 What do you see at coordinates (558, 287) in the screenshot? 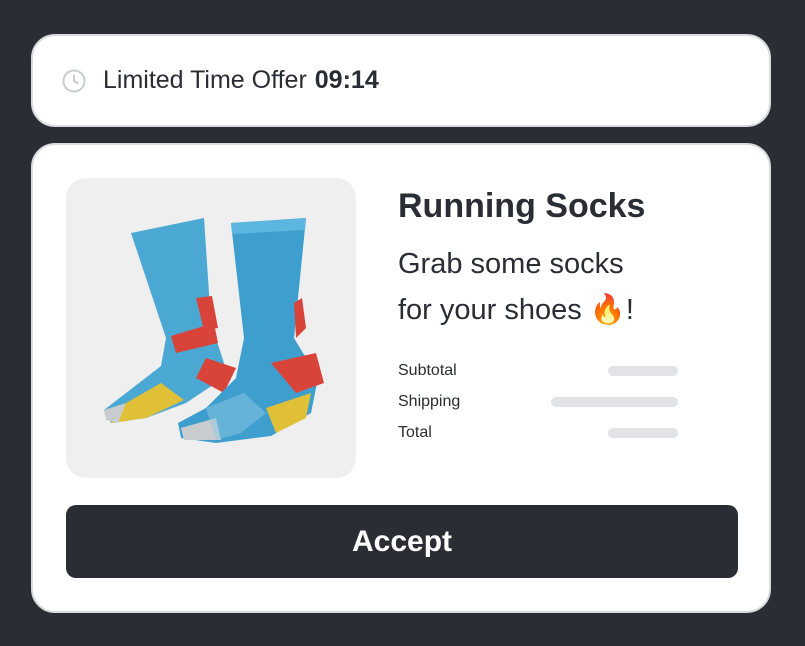
I see `product-description: Grab some socks for your shoes 🔥!` at bounding box center [558, 287].